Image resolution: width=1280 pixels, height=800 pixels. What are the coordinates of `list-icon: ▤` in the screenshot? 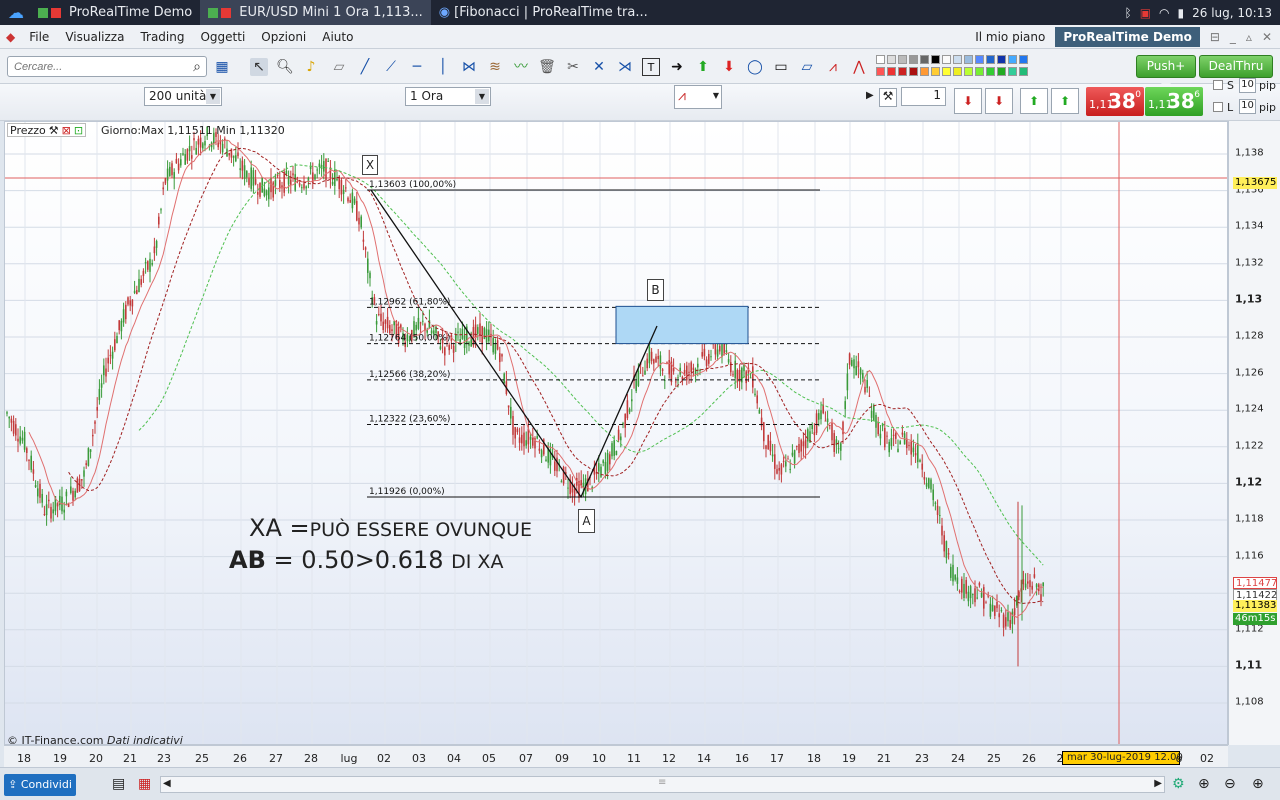 It's located at (118, 784).